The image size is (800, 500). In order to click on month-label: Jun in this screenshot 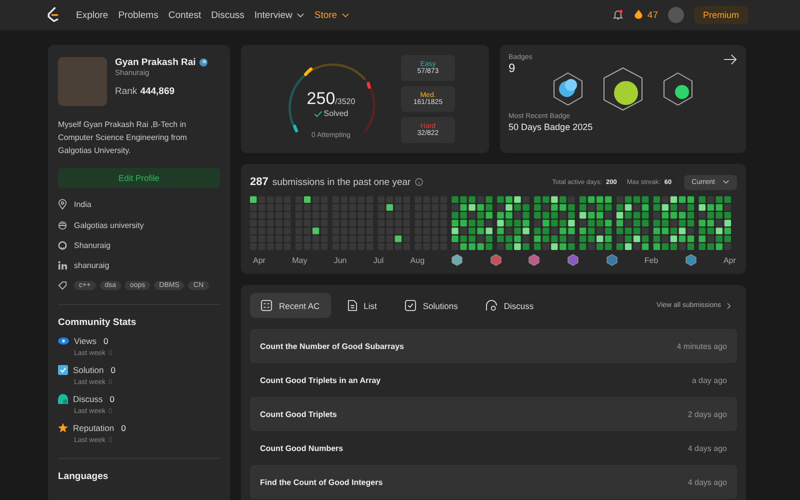, I will do `click(340, 260)`.